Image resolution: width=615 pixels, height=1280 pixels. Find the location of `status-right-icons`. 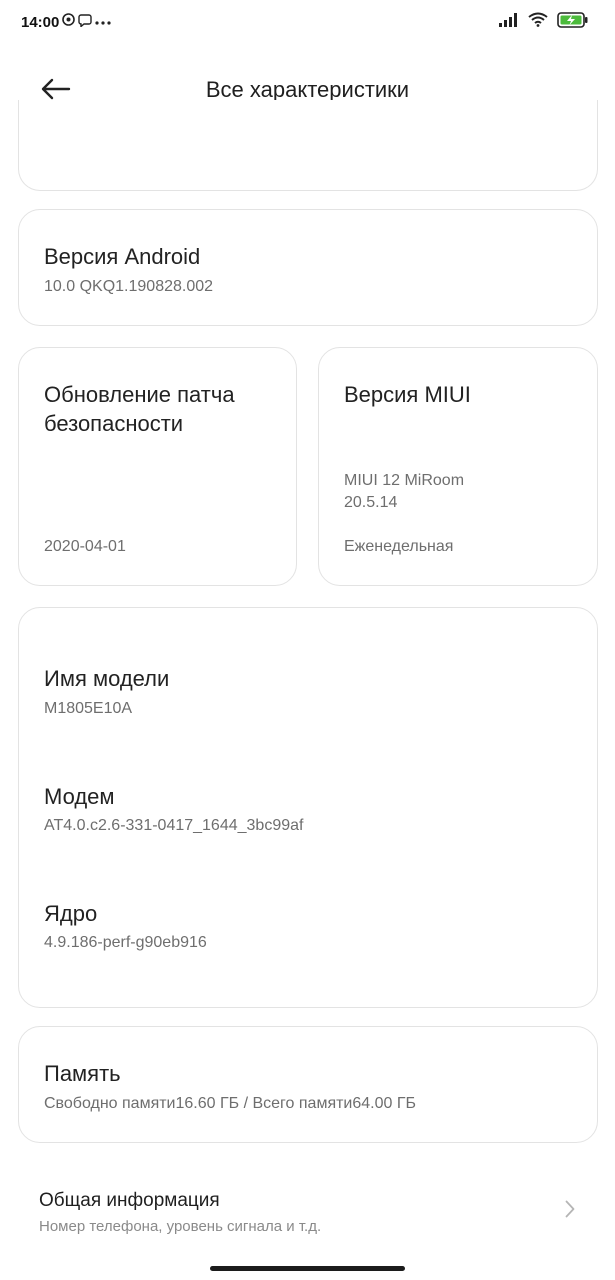

status-right-icons is located at coordinates (544, 22).